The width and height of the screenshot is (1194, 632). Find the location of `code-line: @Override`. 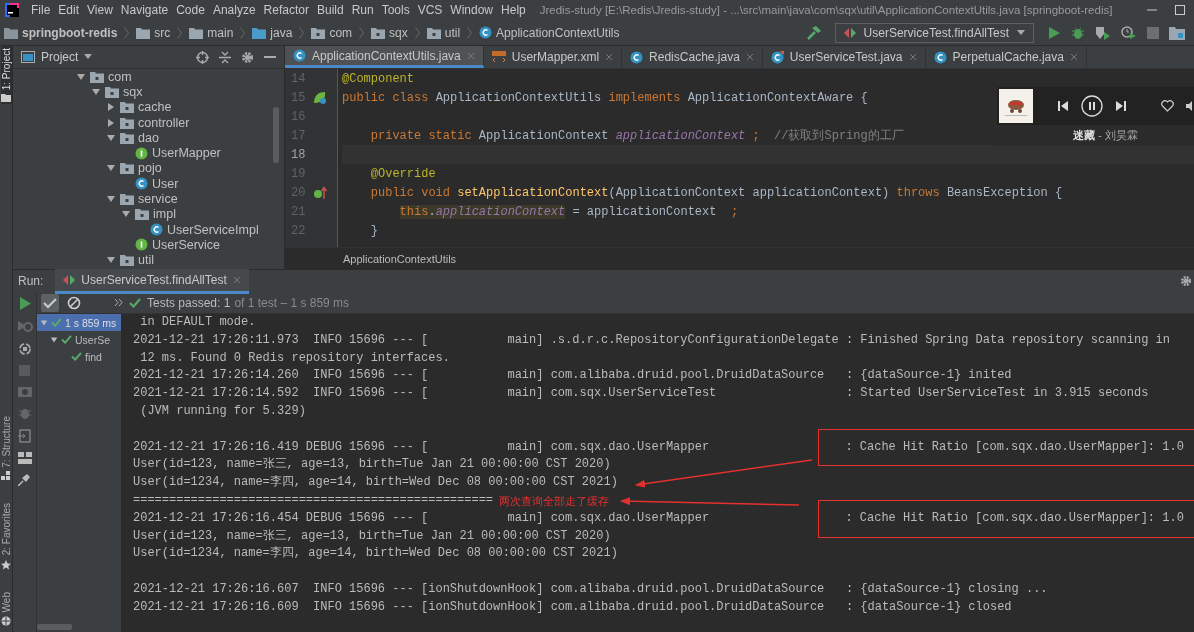

code-line: @Override is located at coordinates (403, 173).